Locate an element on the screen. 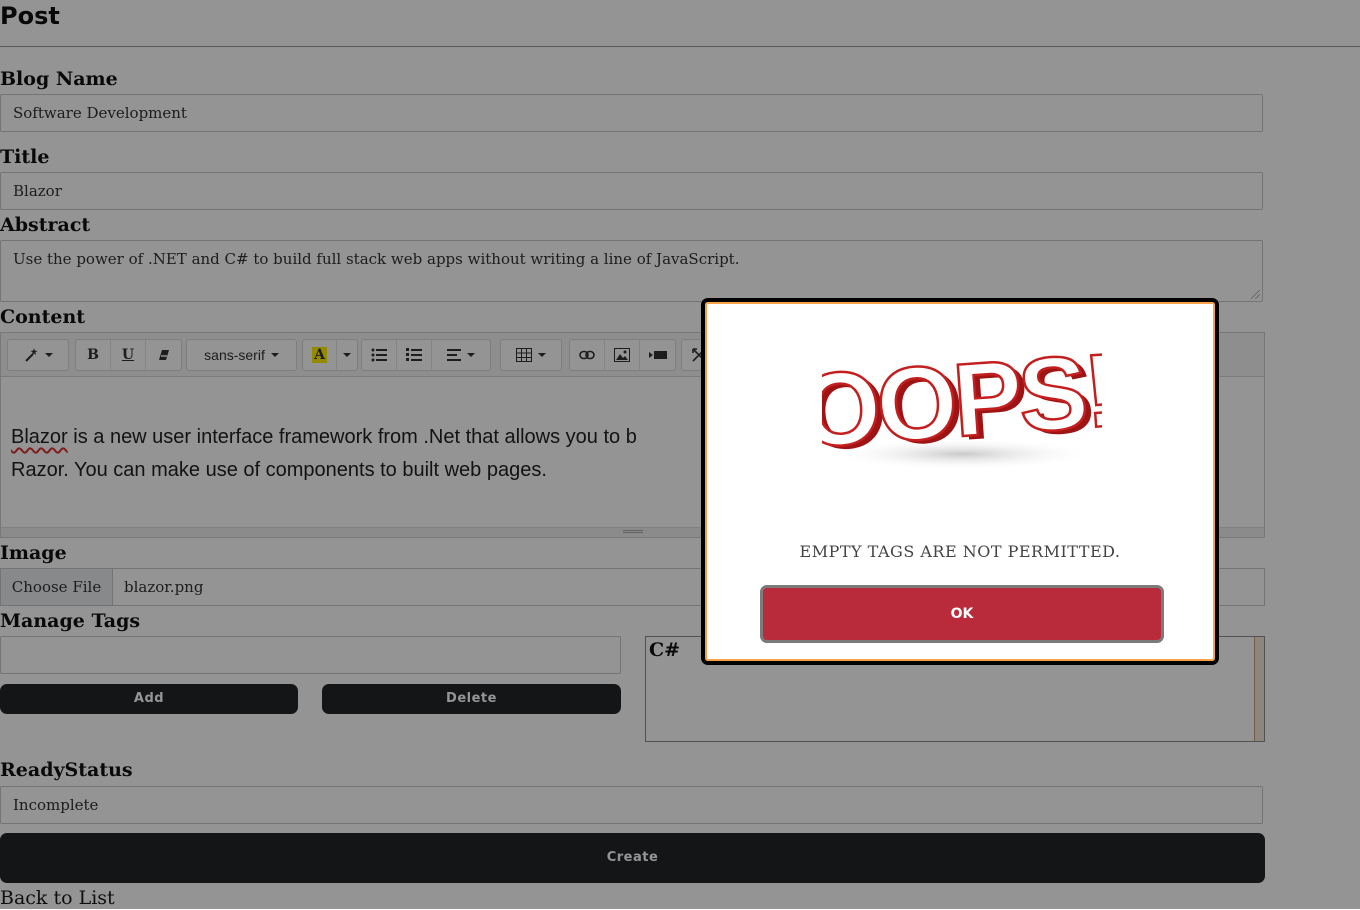 Image resolution: width=1360 pixels, height=910 pixels. ok-button: OK is located at coordinates (962, 614).